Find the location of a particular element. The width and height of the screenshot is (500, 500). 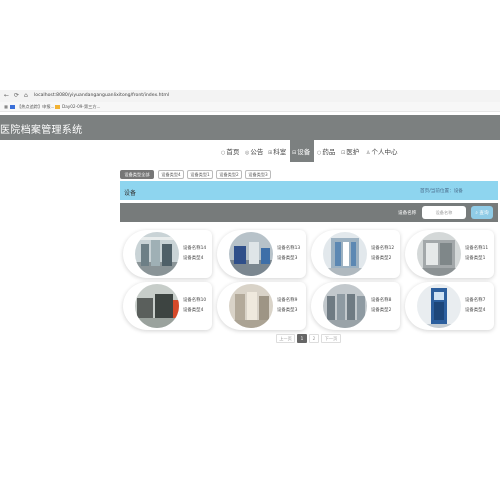

medicine-icon: ○ is located at coordinates (319, 153).